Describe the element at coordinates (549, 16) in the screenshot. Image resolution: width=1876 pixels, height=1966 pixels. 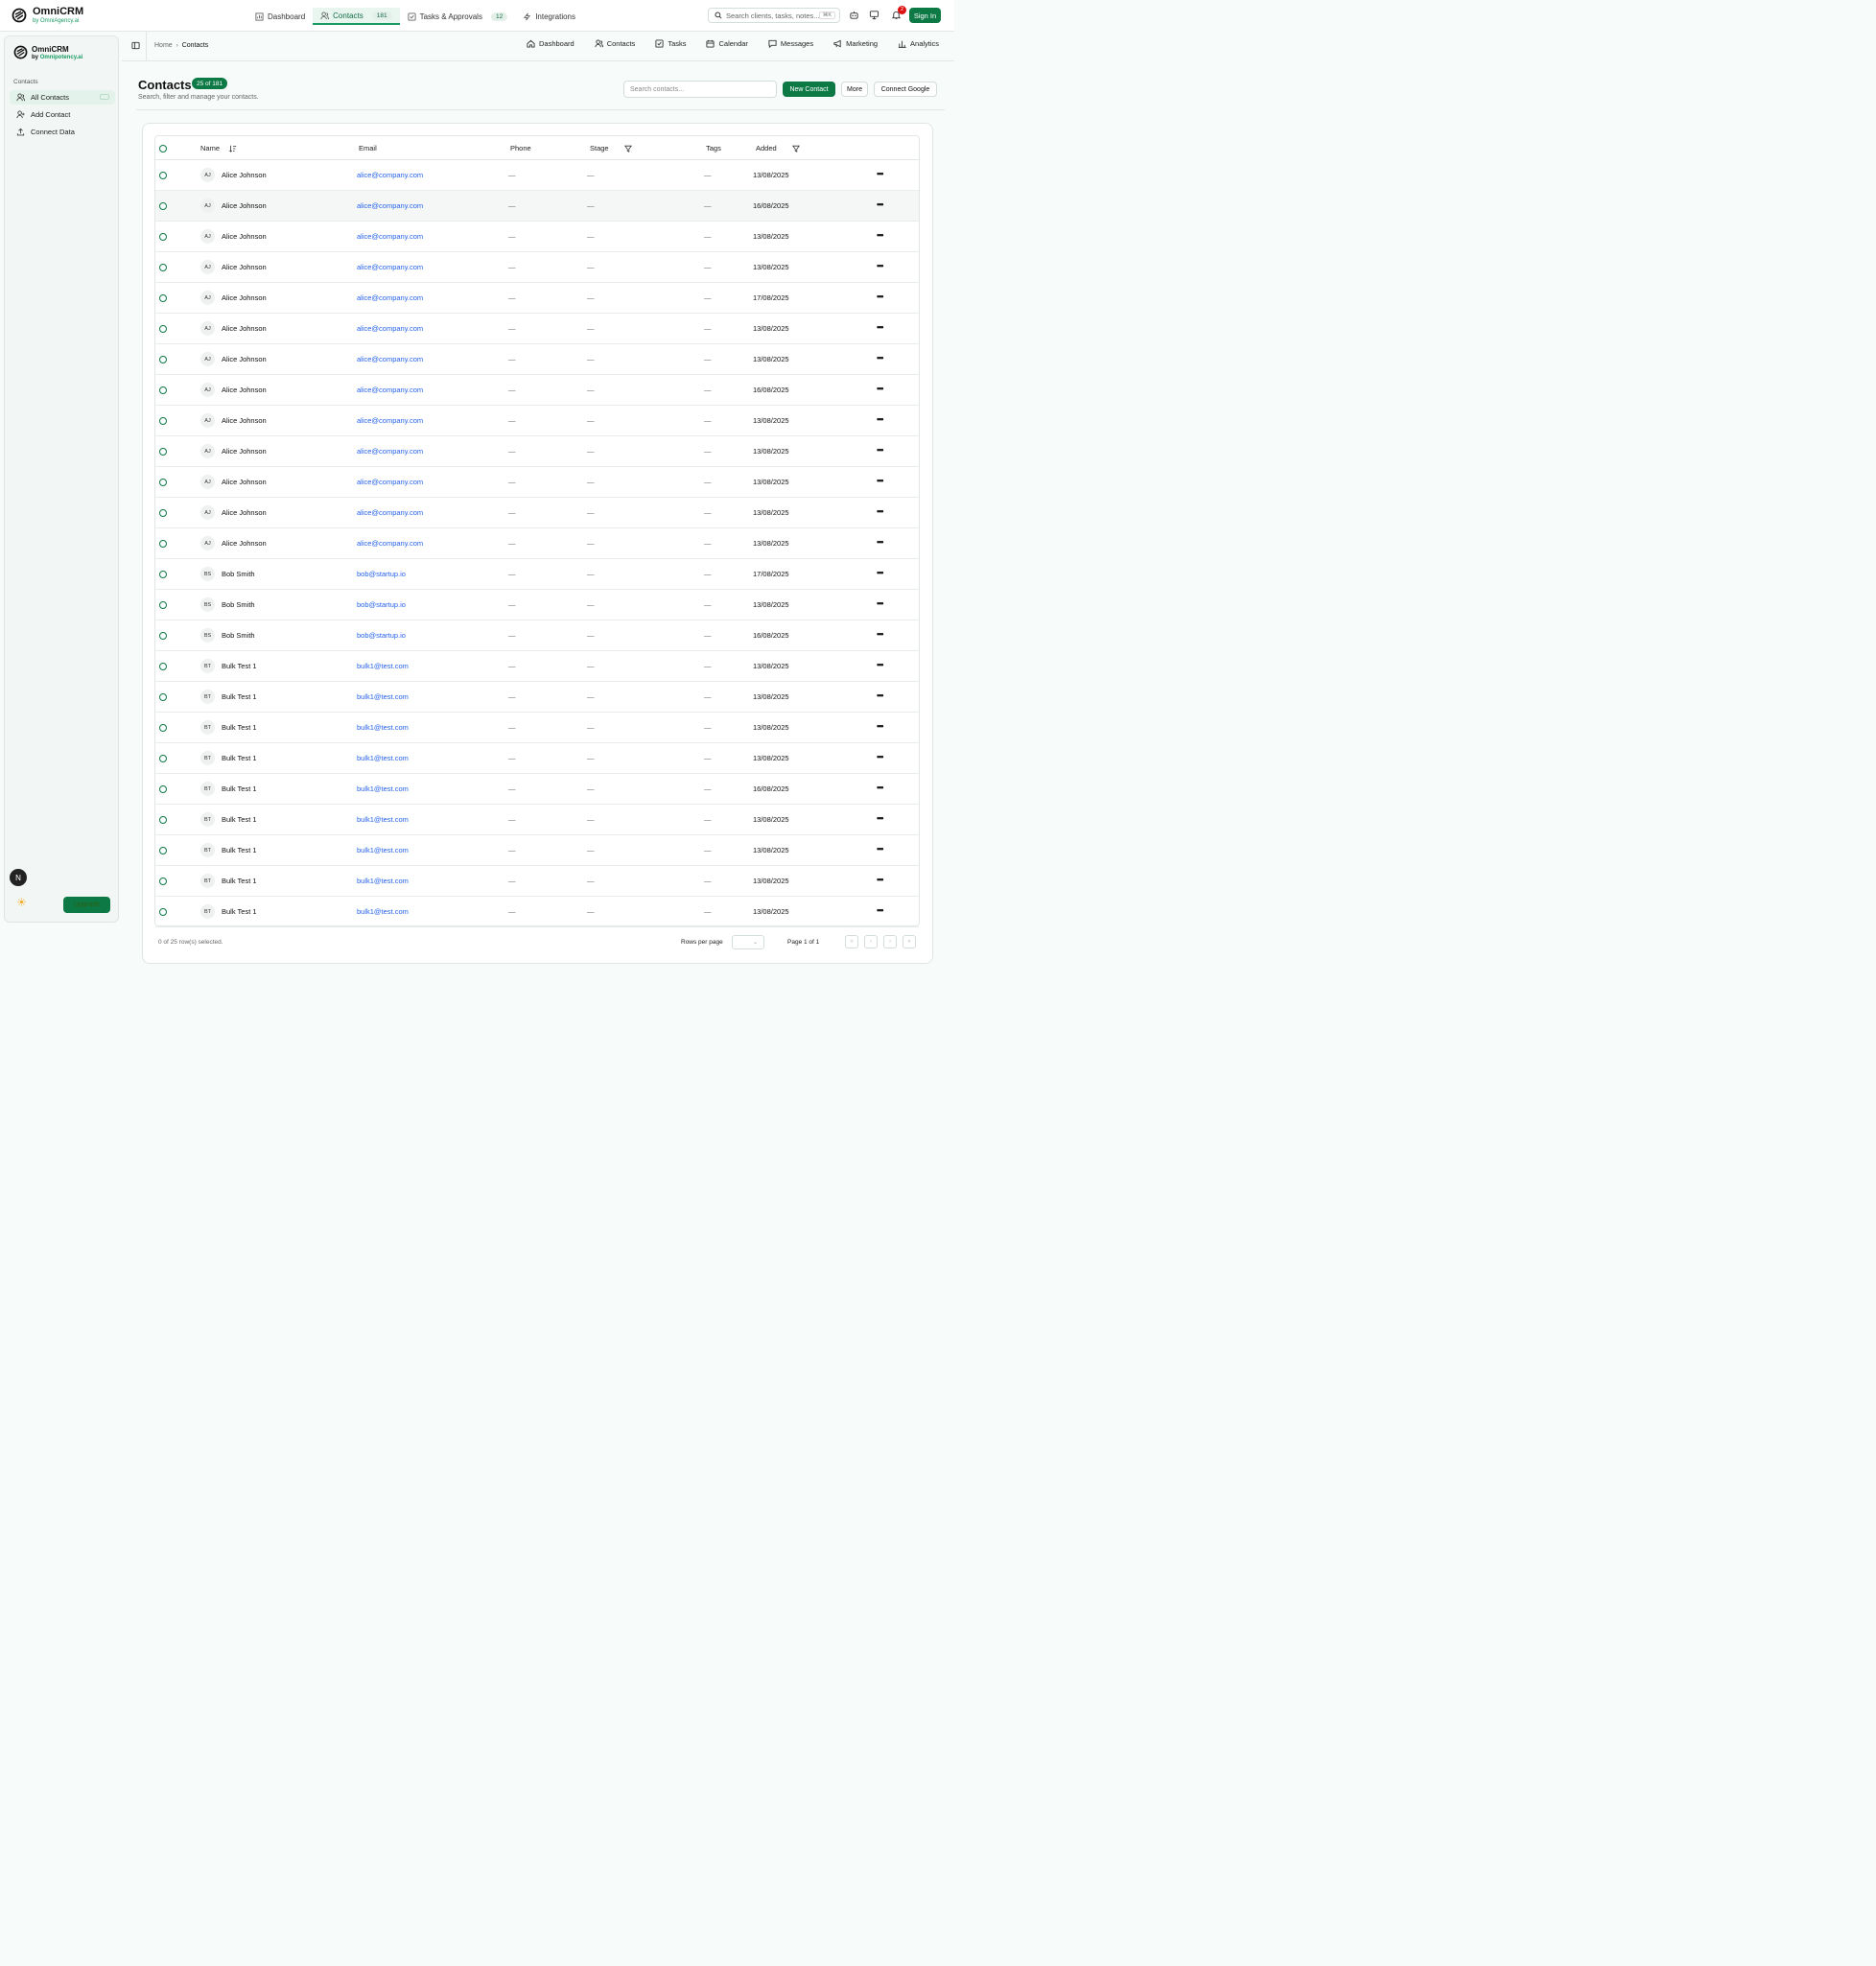
I see `topnav-integrations: Integrations` at that location.